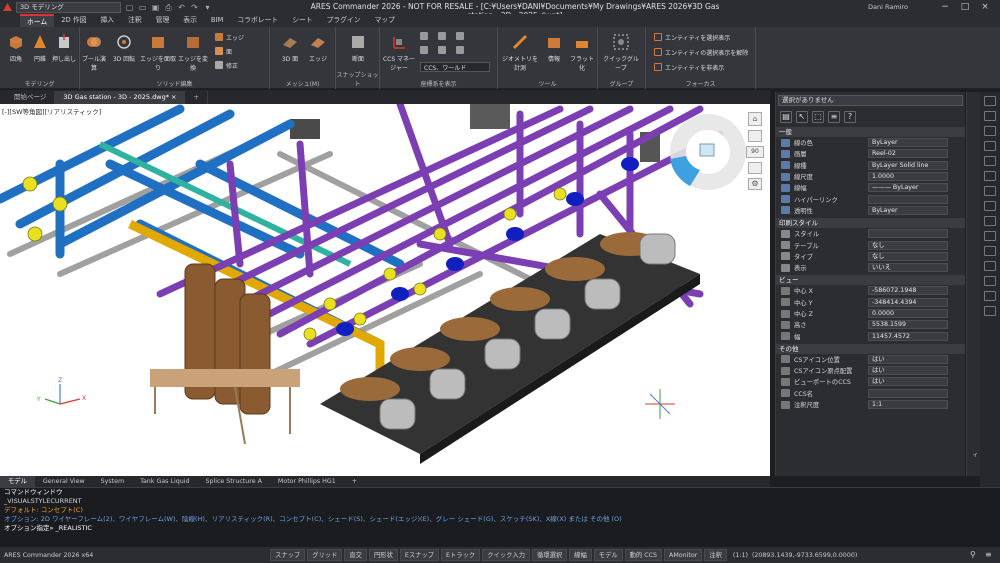  I want to click on maximize-button: □, so click(965, 7).